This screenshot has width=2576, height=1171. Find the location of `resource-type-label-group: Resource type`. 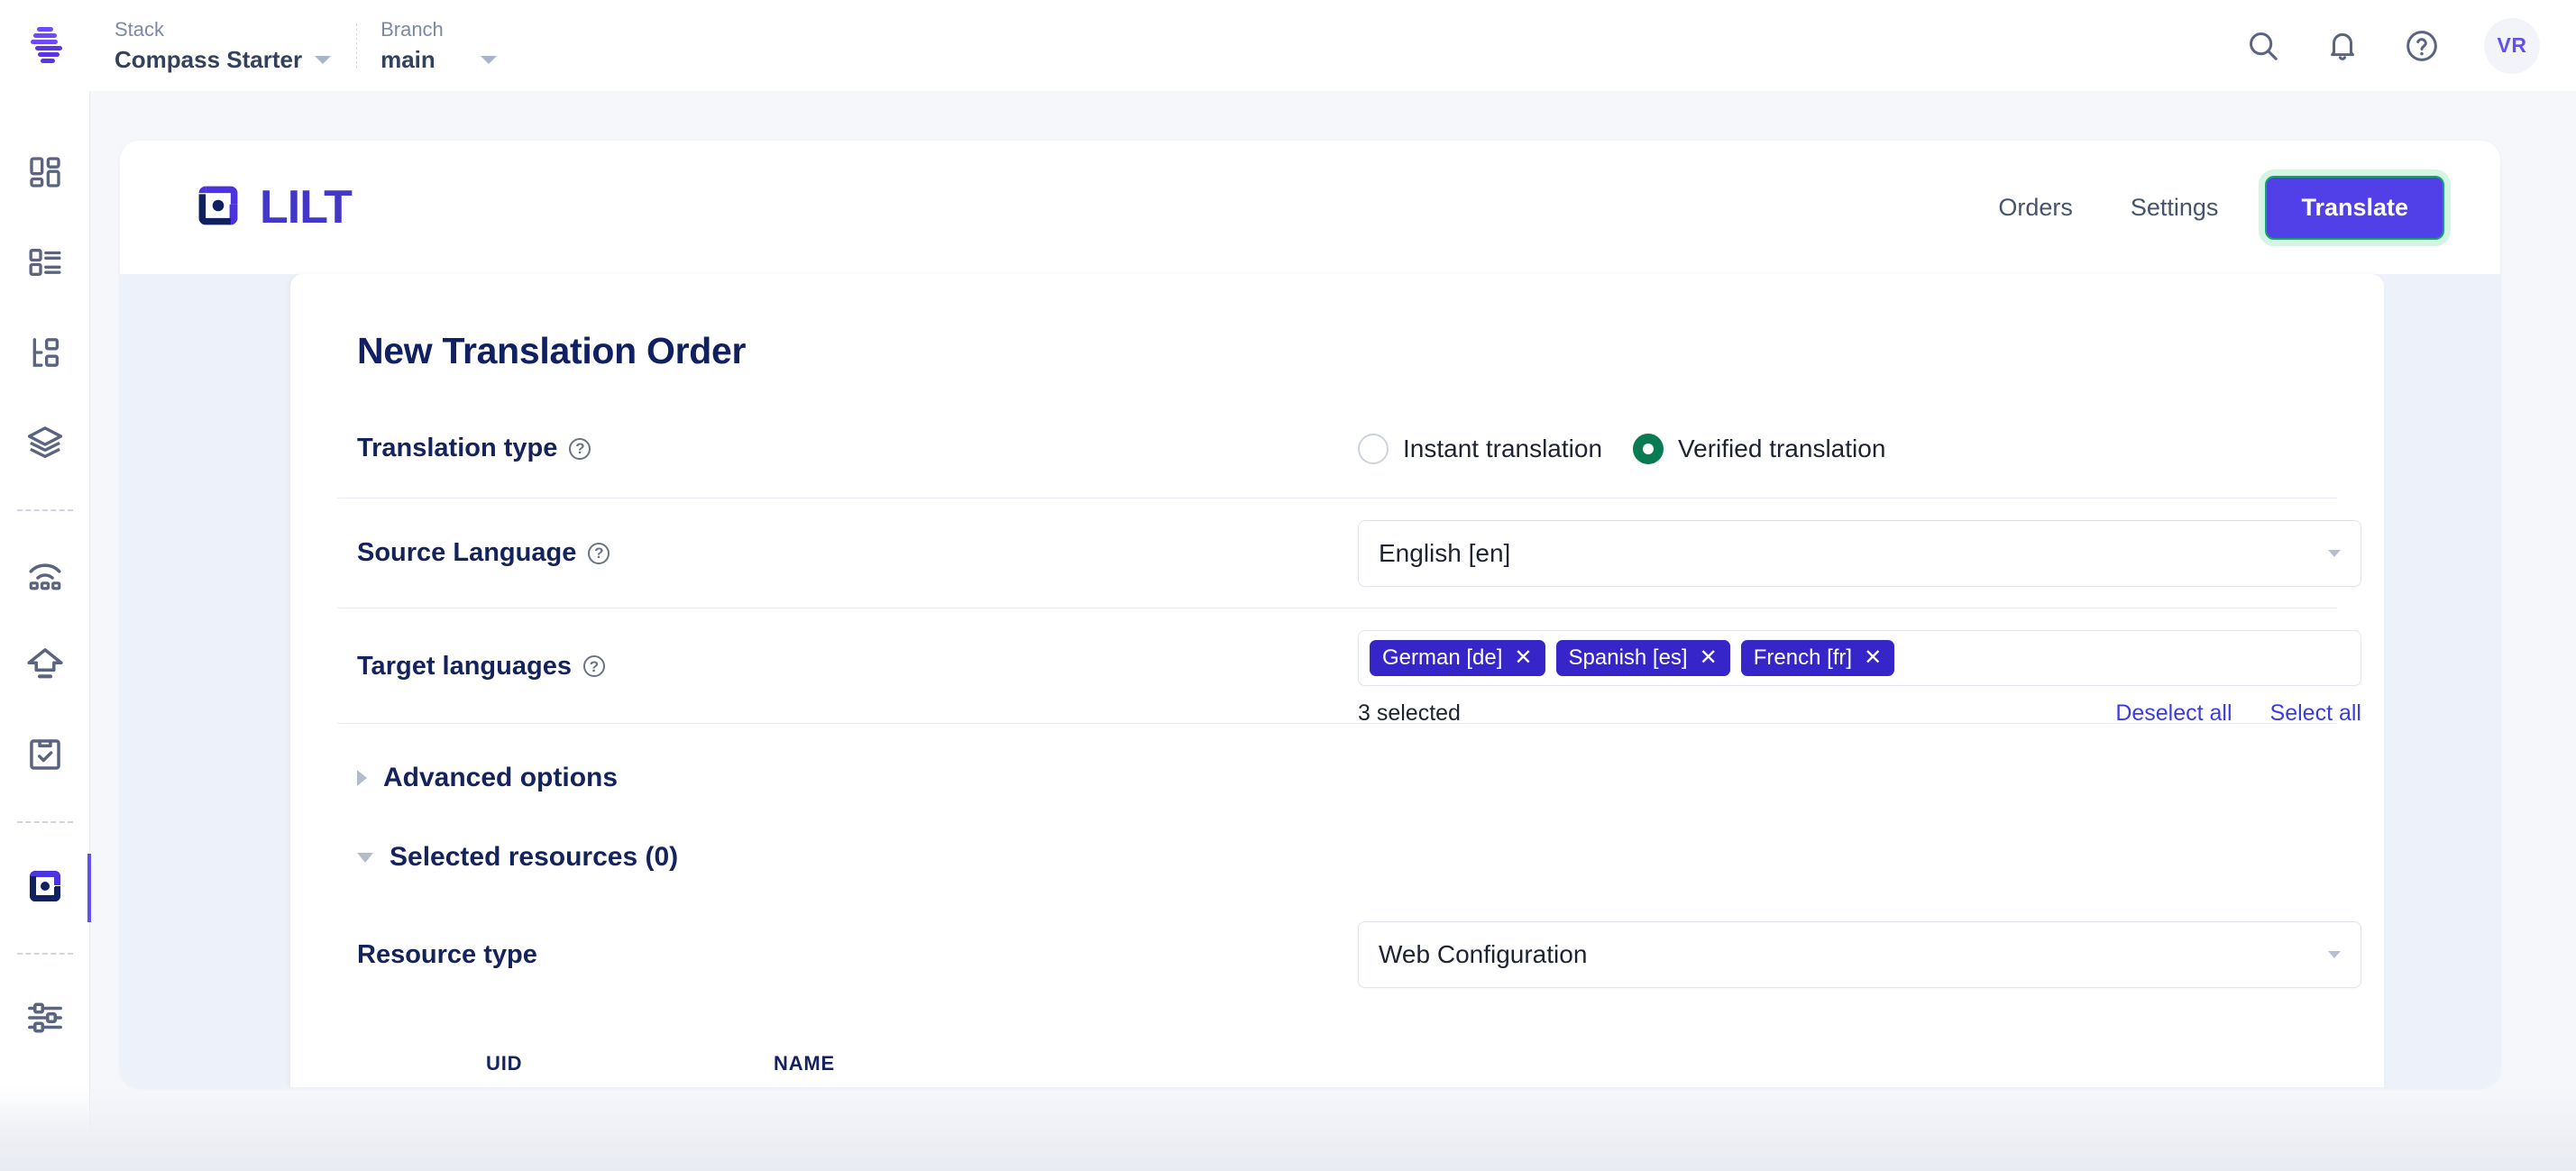

resource-type-label-group: Resource type is located at coordinates (857, 955).